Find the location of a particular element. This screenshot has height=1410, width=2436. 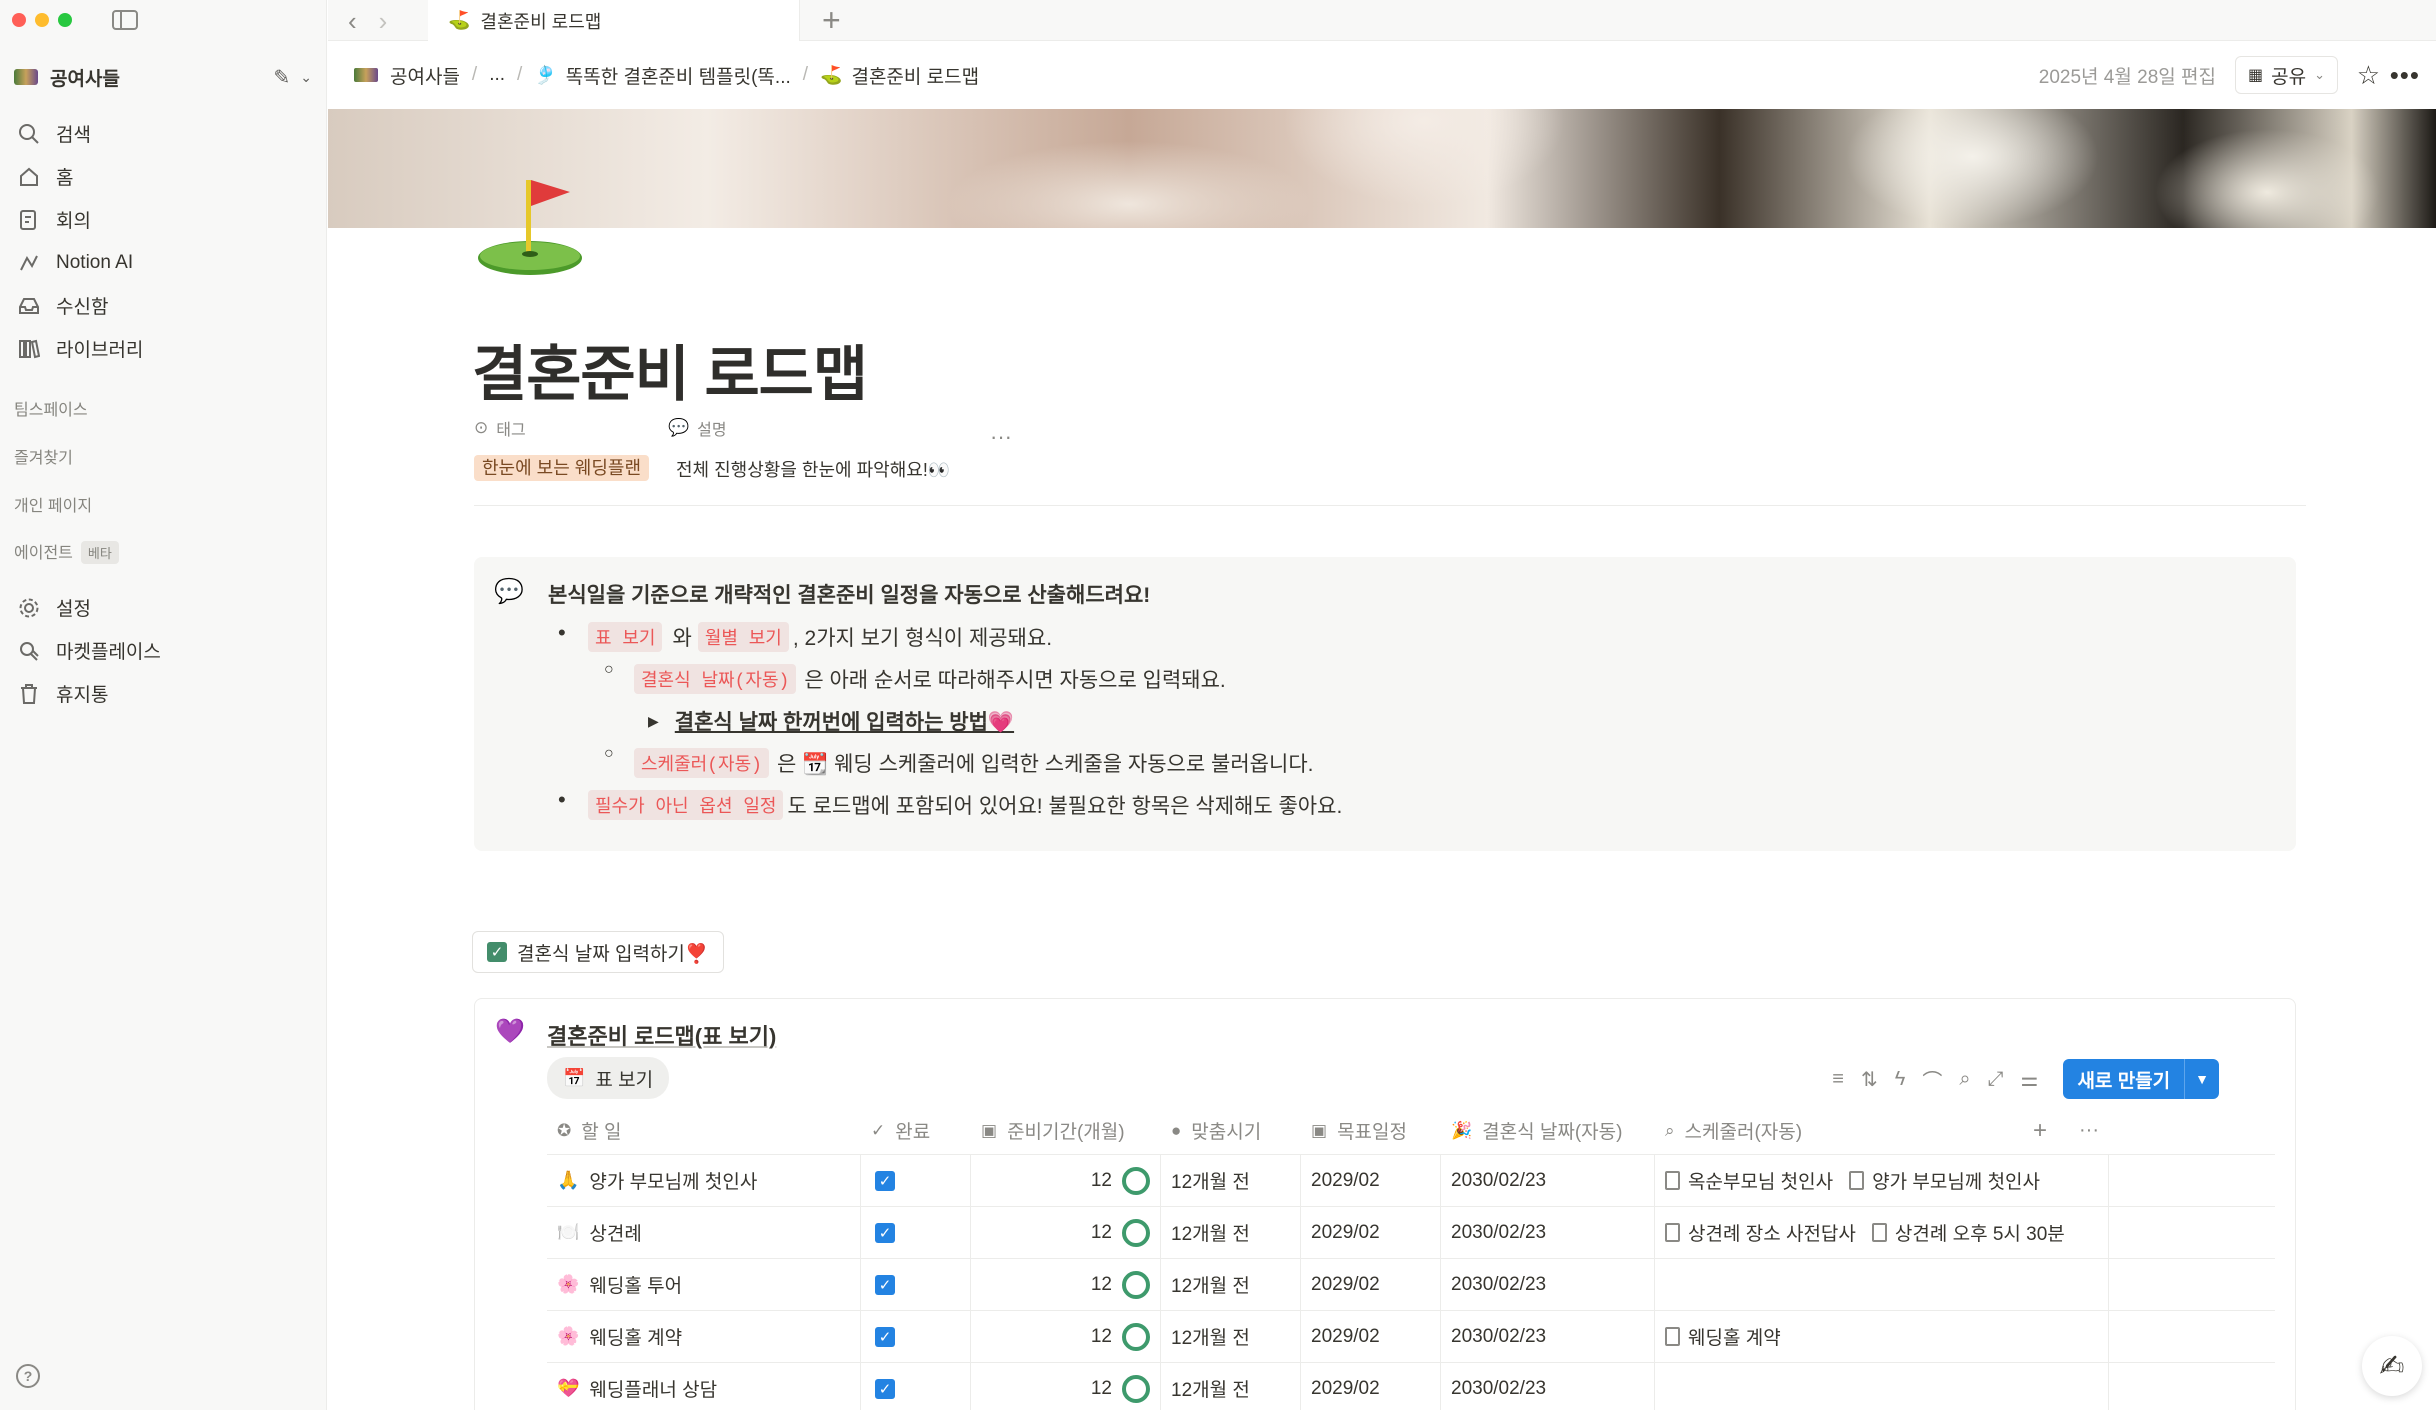

column-header-done: ✓ 완료 is located at coordinates (916, 1130).